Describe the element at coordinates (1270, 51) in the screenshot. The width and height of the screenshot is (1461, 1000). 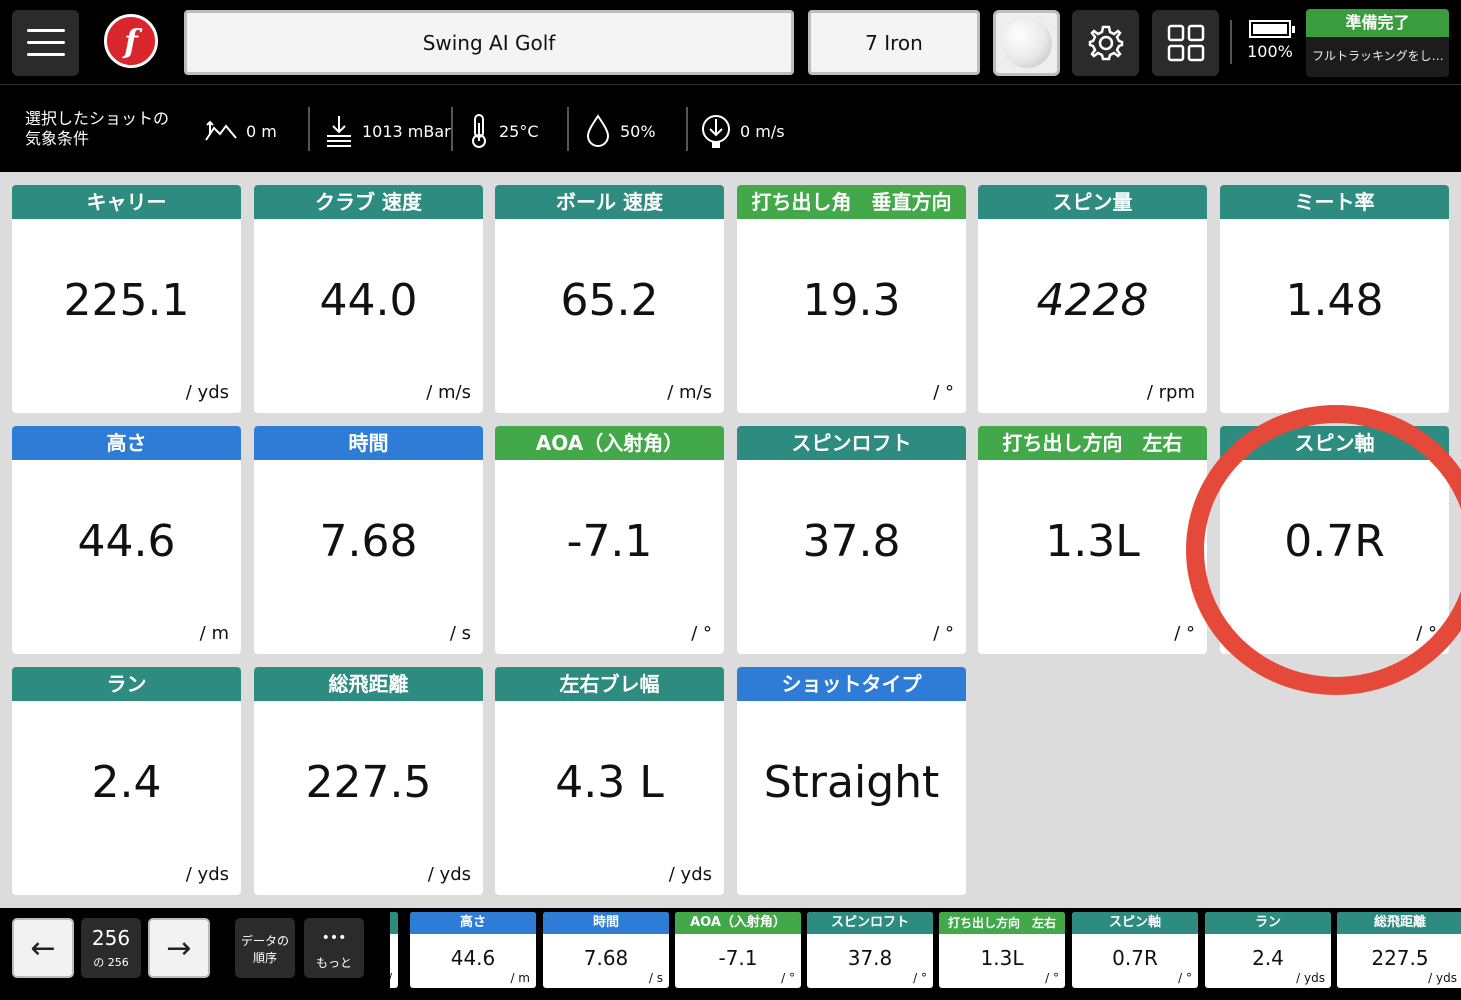
I see `battery-level: 100%` at that location.